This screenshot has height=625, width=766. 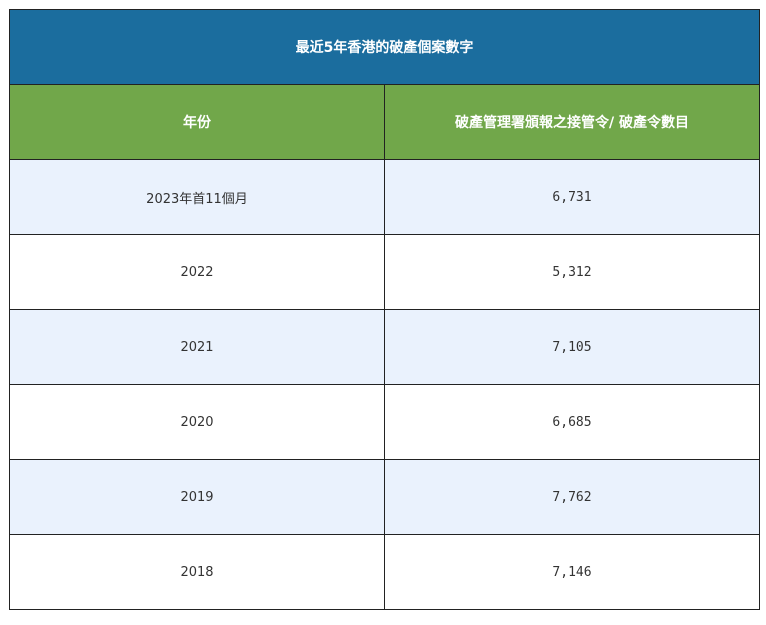 What do you see at coordinates (572, 122) in the screenshot?
I see `column-header-count: 破產管理署頒報之接管令/ 破產令數目` at bounding box center [572, 122].